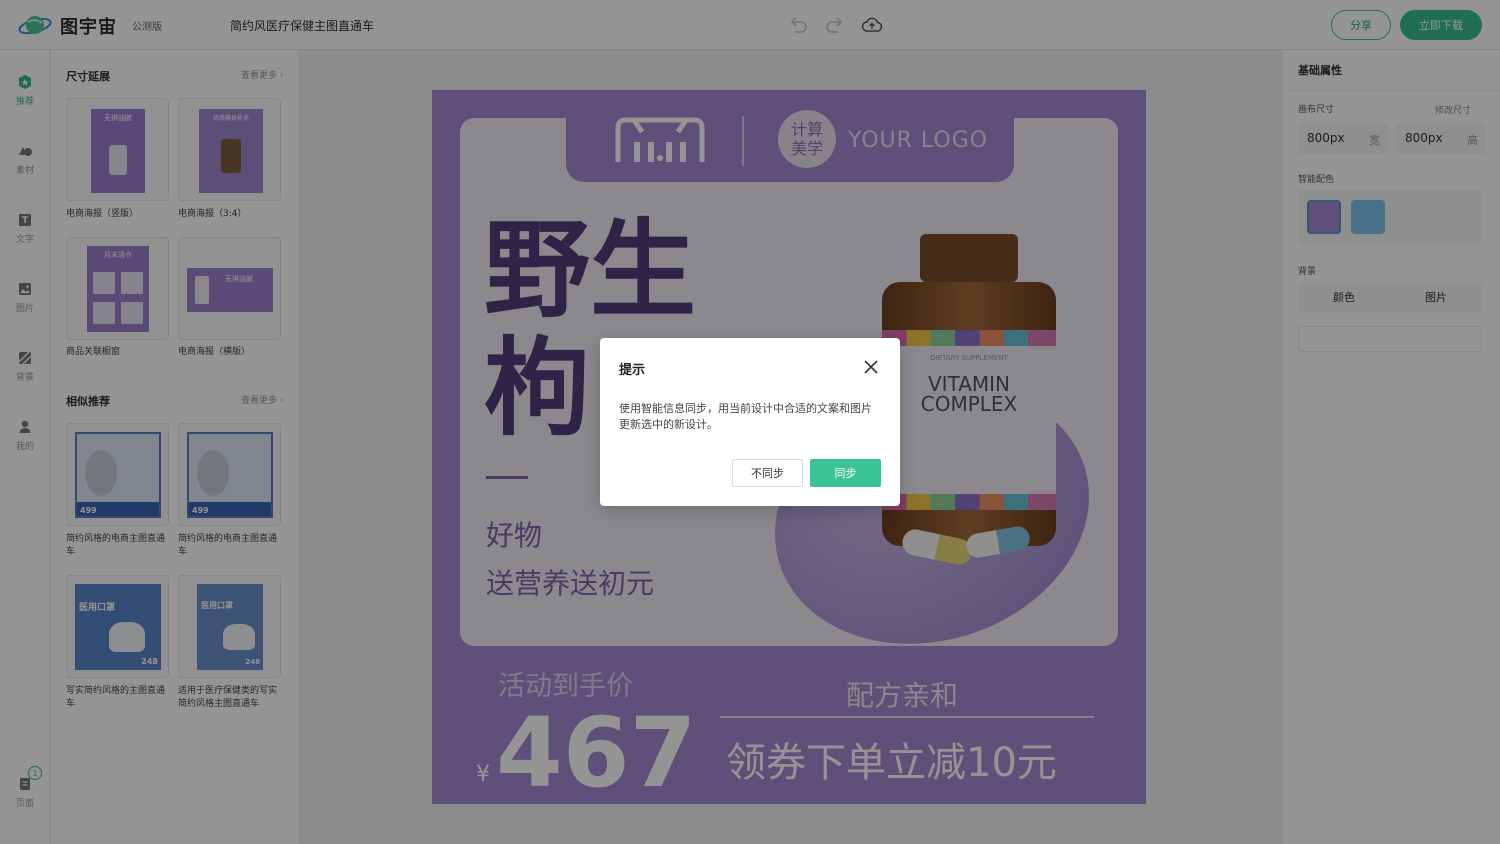 This screenshot has width=1500, height=844. What do you see at coordinates (745, 416) in the screenshot?
I see `dialog-message: 使用智能信息同步，用当前设计中合适的文案和图片更新选中的新设计。` at bounding box center [745, 416].